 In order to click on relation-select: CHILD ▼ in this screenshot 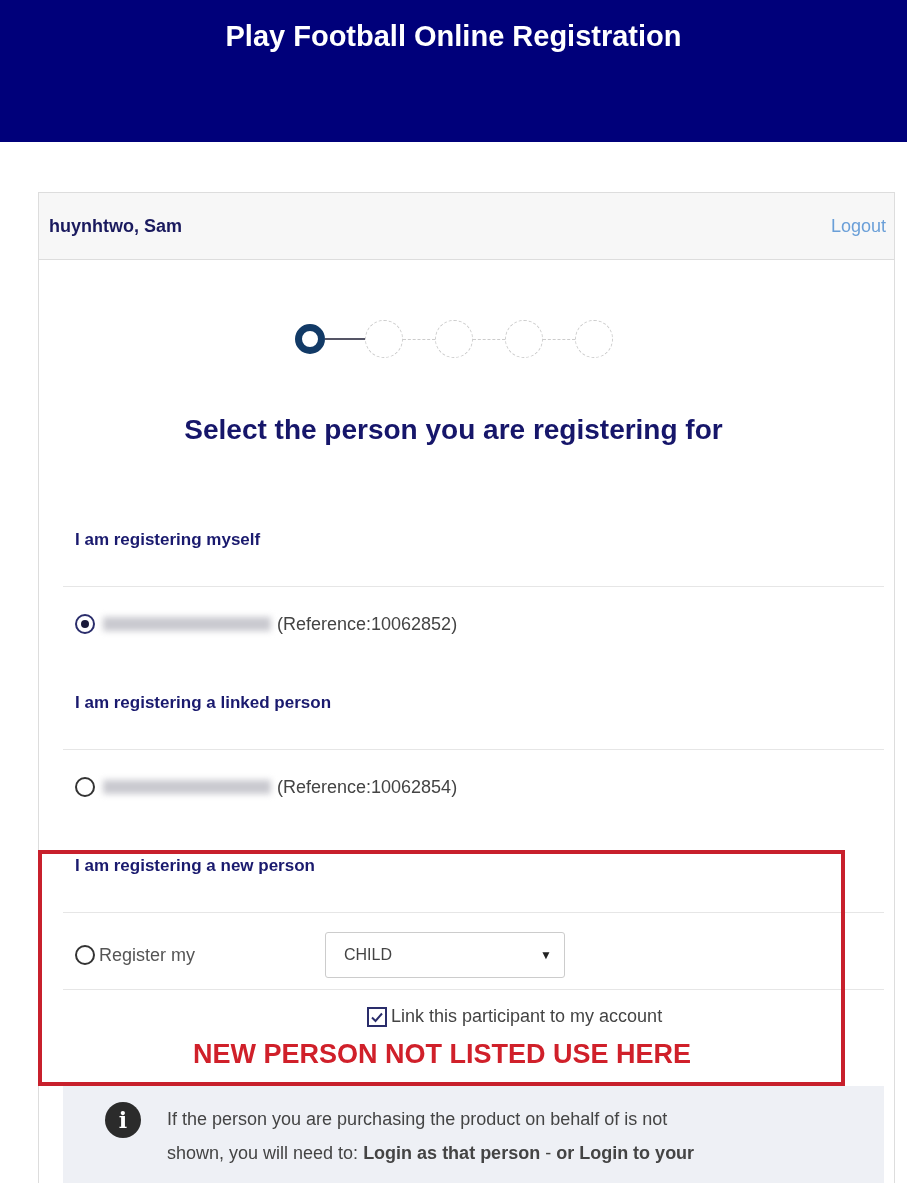, I will do `click(445, 955)`.